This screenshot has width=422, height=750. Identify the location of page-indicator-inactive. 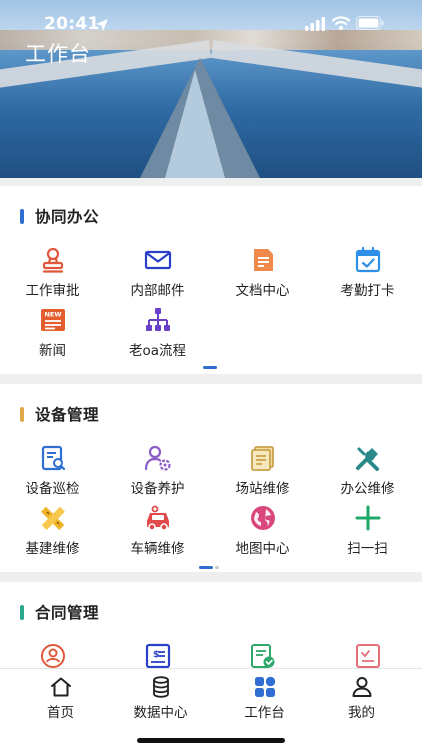
(217, 567).